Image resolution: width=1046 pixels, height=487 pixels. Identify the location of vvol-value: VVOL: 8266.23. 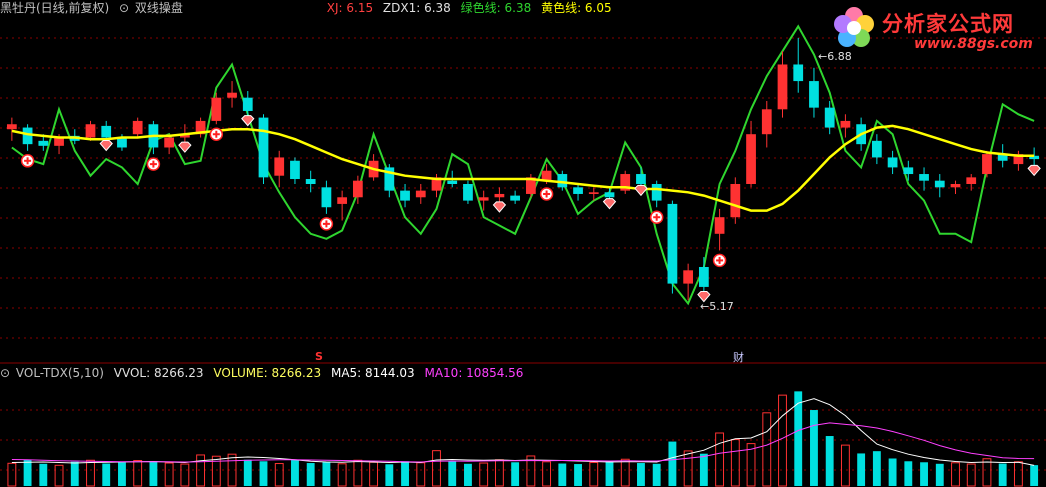
(158, 373).